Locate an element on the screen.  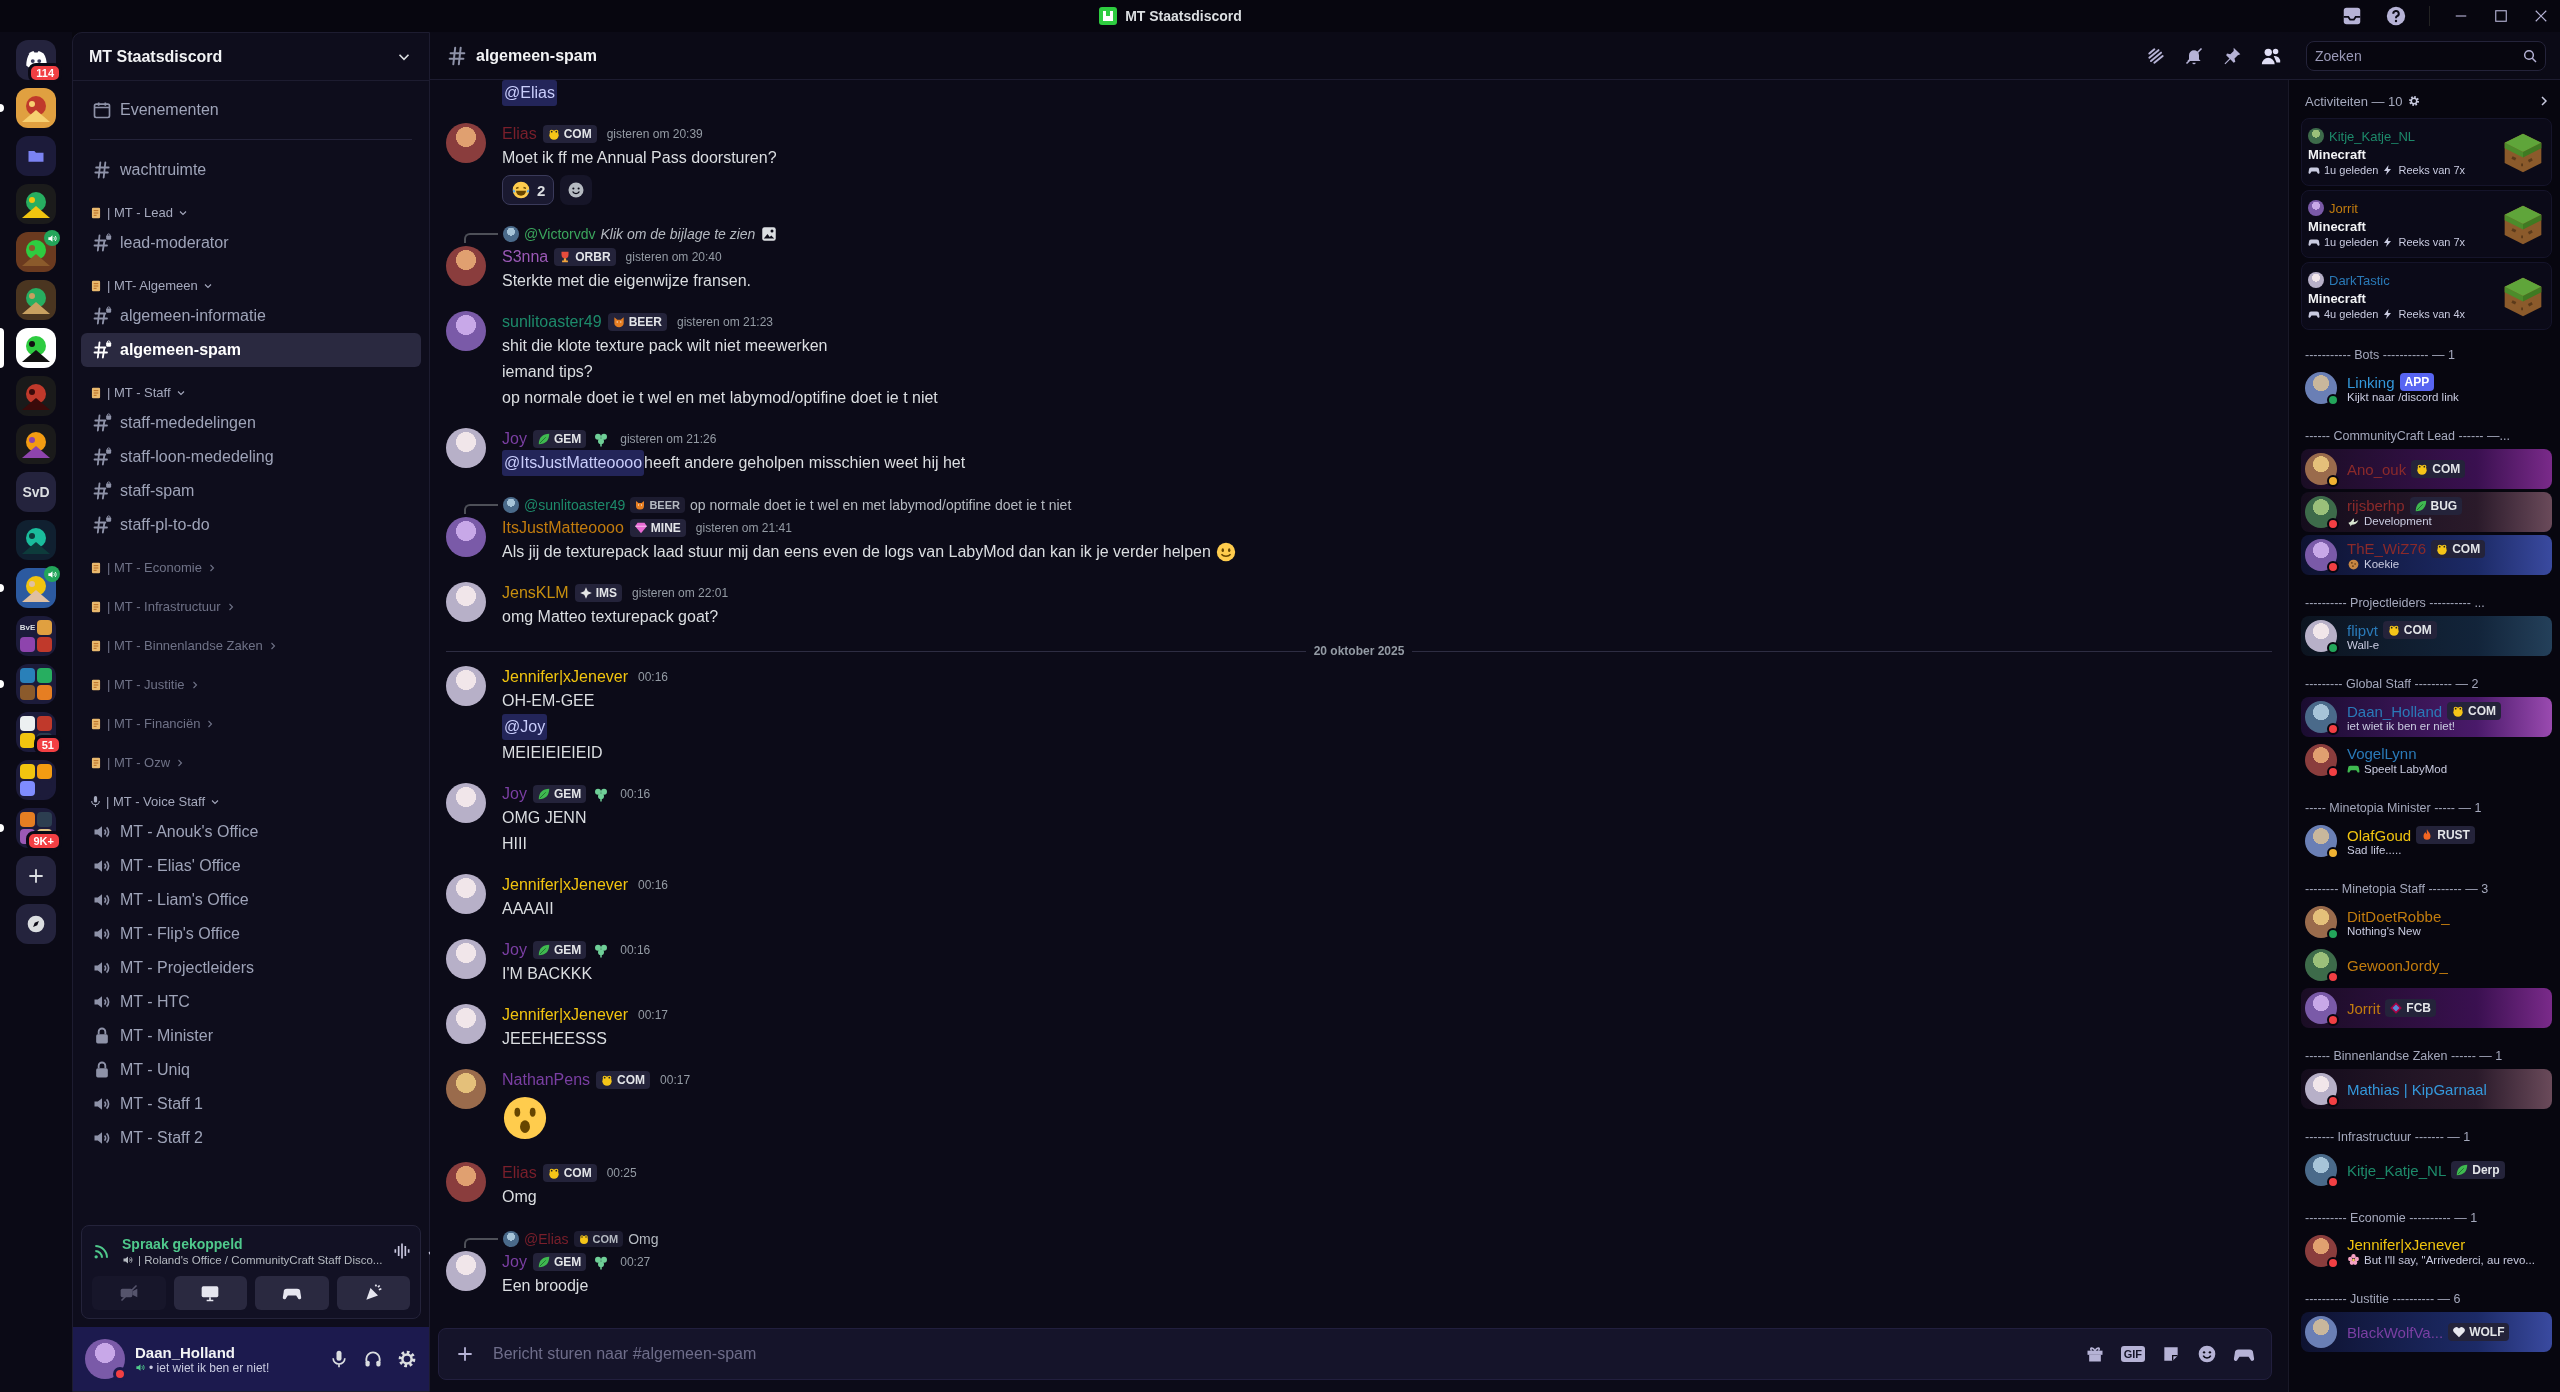
explore-button is located at coordinates (36, 924).